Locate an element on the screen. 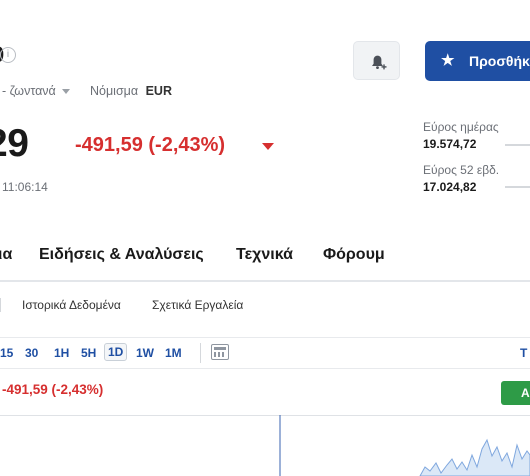  last-price: 29 is located at coordinates (14, 143).